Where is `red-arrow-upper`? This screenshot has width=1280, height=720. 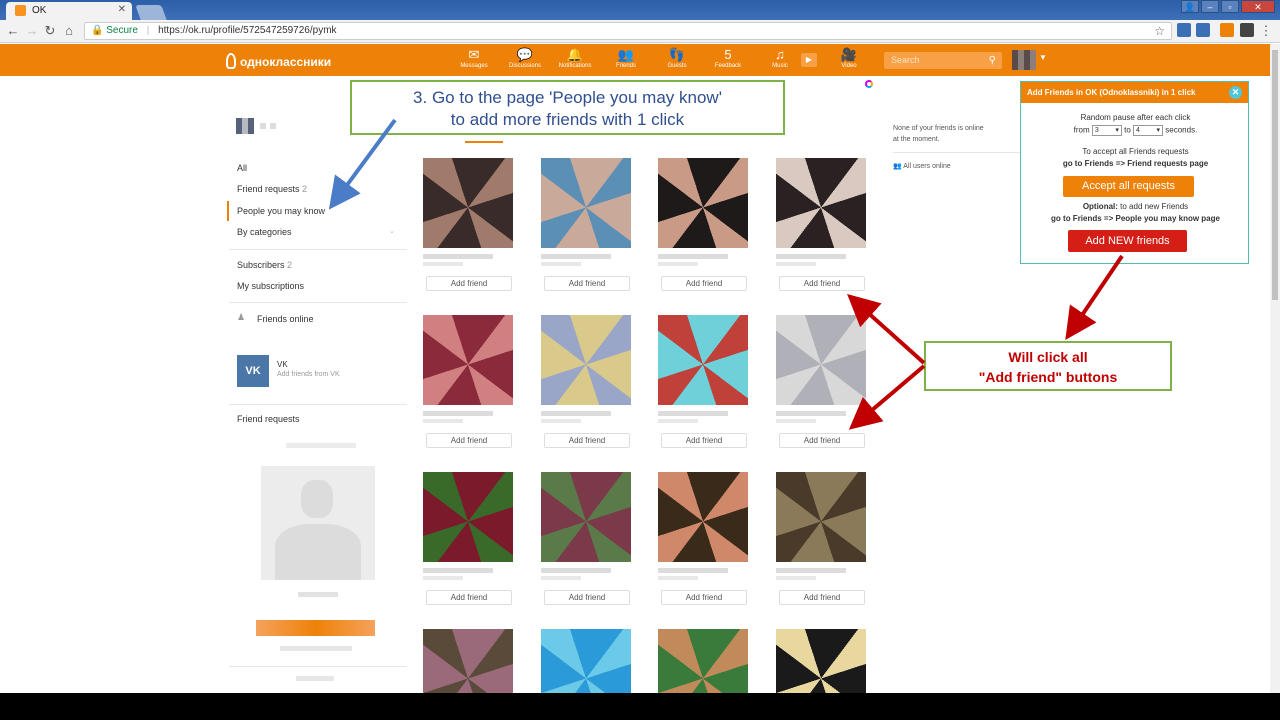 red-arrow-upper is located at coordinates (886, 329).